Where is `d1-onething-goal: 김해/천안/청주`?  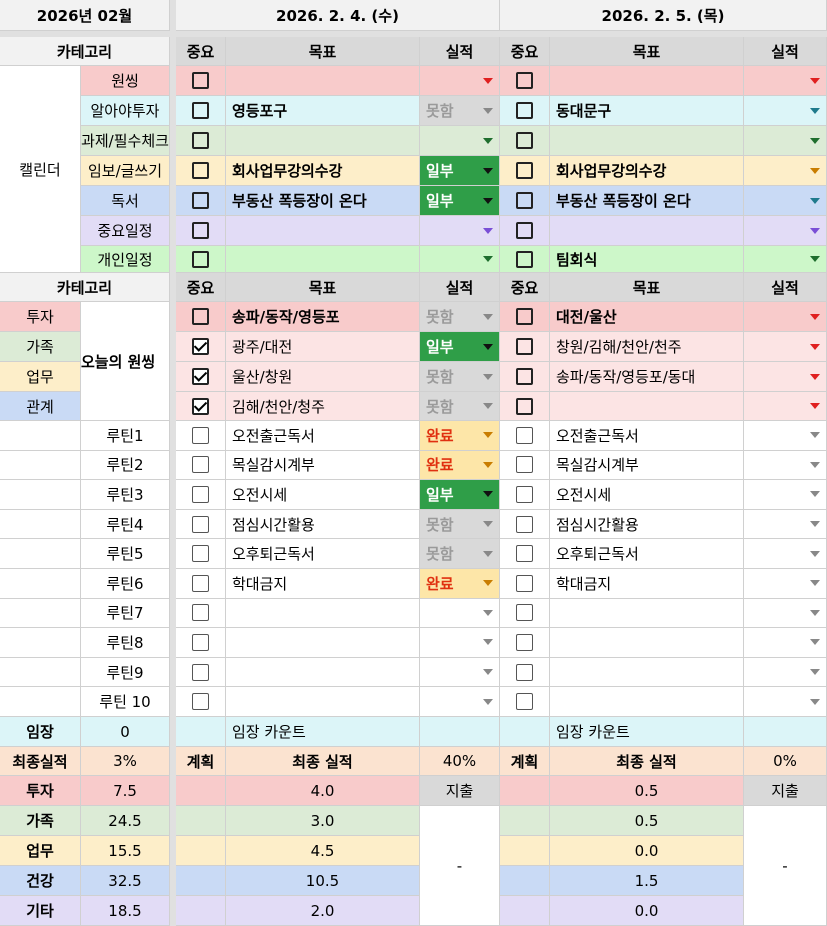
d1-onething-goal: 김해/천안/청주 is located at coordinates (323, 406).